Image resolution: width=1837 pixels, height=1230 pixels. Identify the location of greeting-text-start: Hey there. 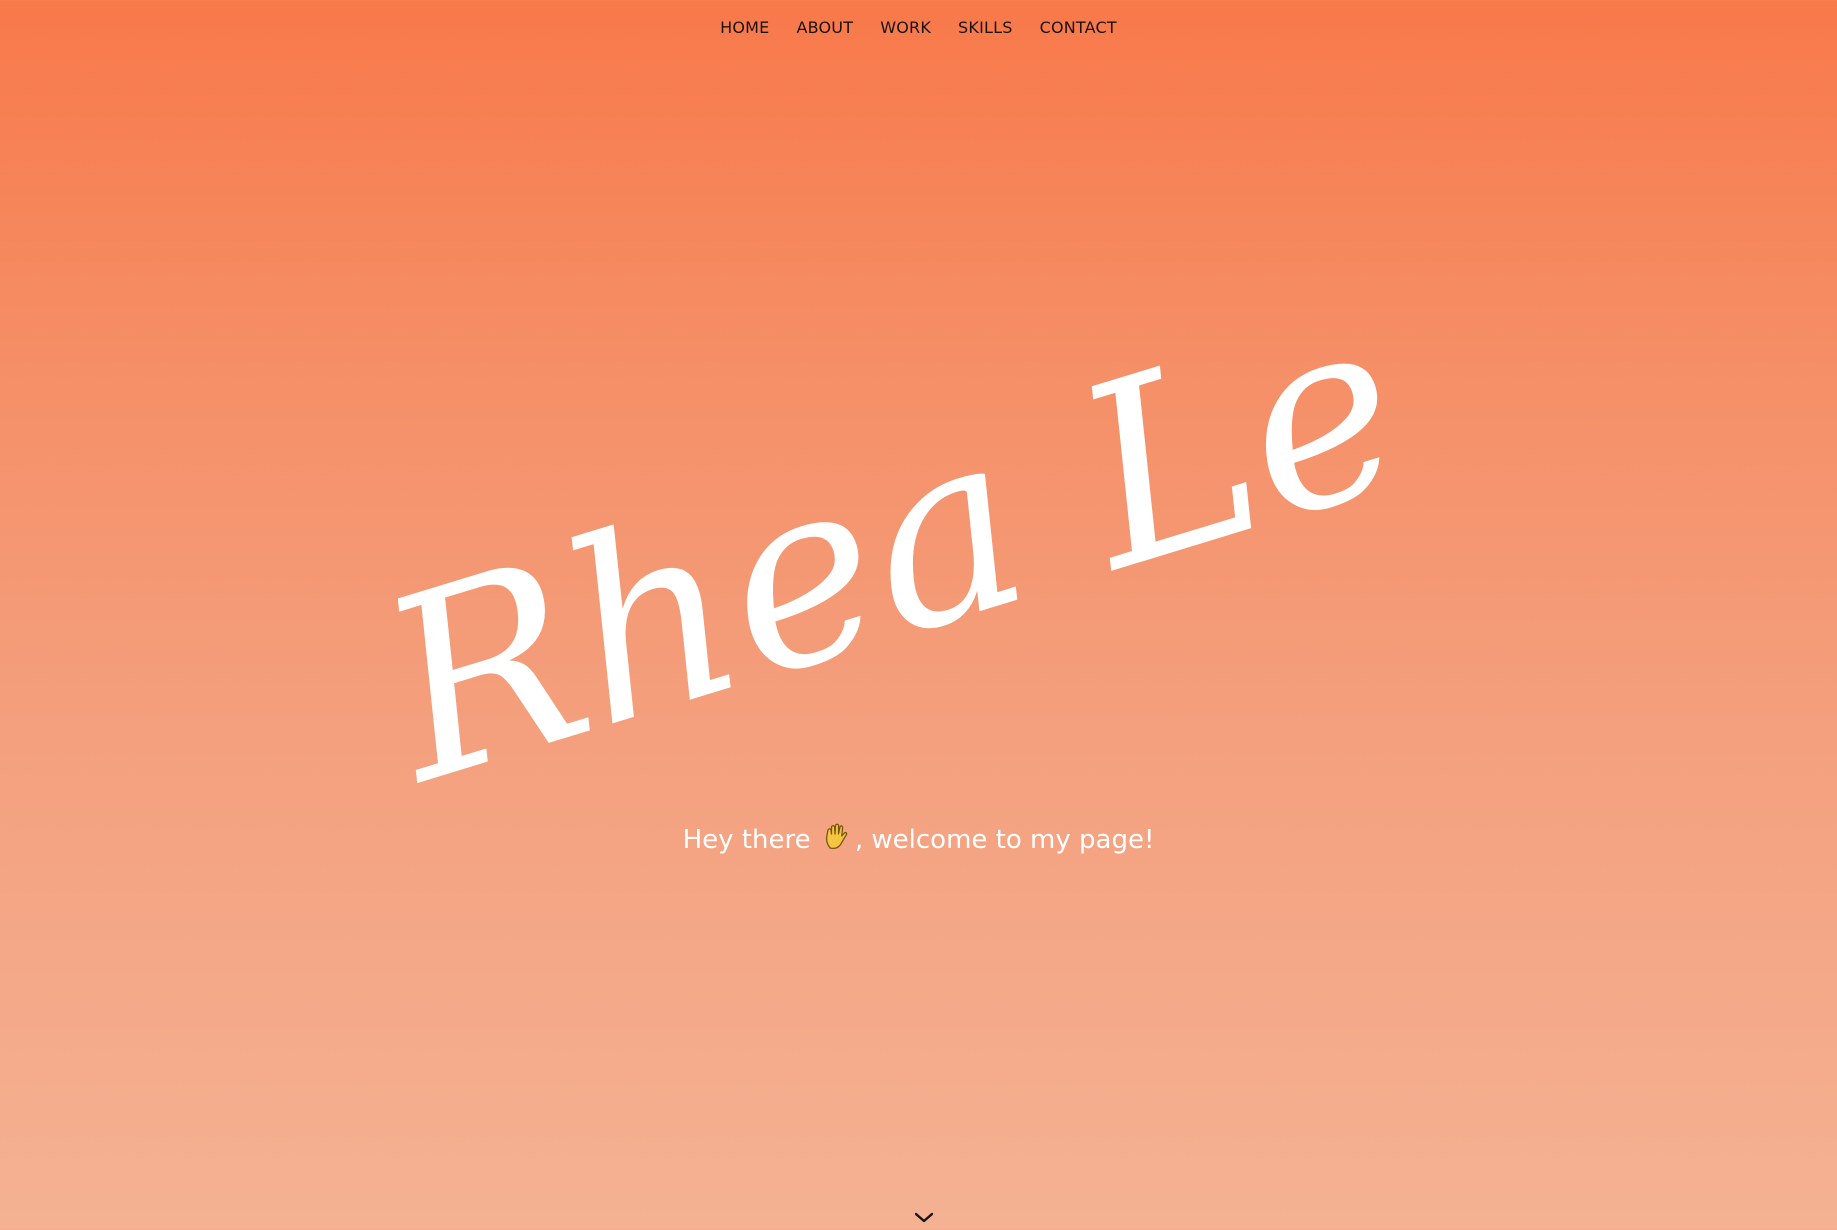
(746, 840).